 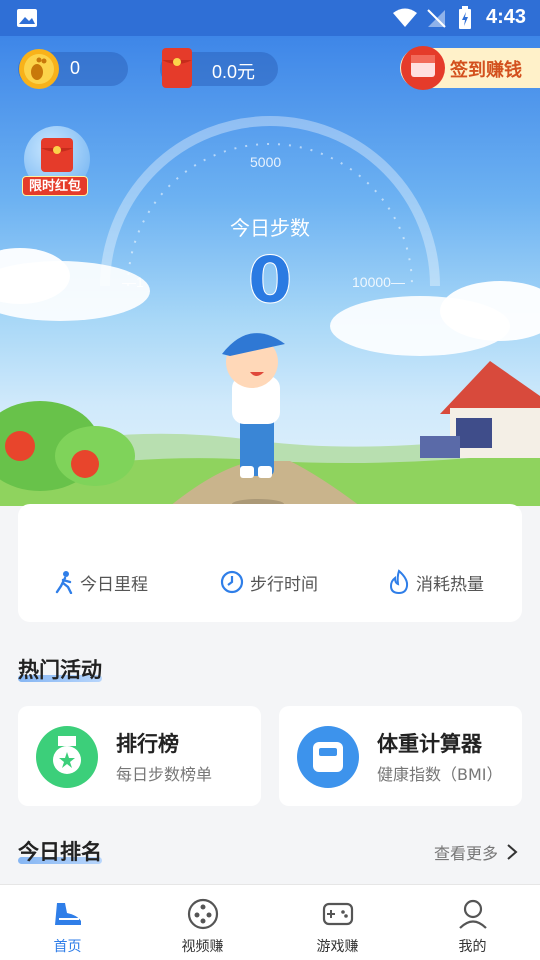 I want to click on view-more-label: 查看更多, so click(x=465, y=853).